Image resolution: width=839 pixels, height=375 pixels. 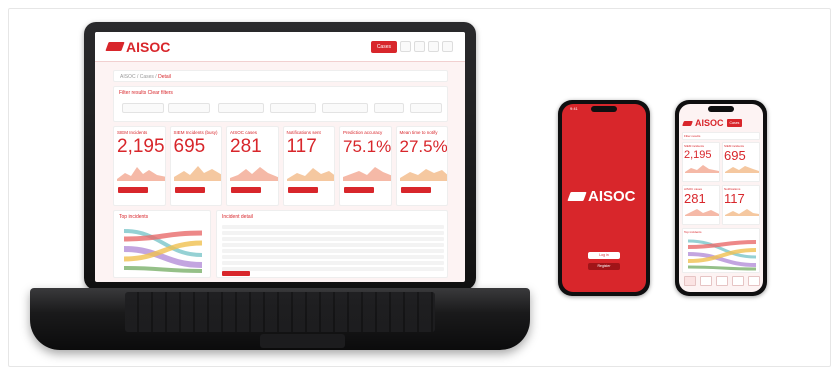 I want to click on filter-title: Filter results Clear filters, so click(x=146, y=93).